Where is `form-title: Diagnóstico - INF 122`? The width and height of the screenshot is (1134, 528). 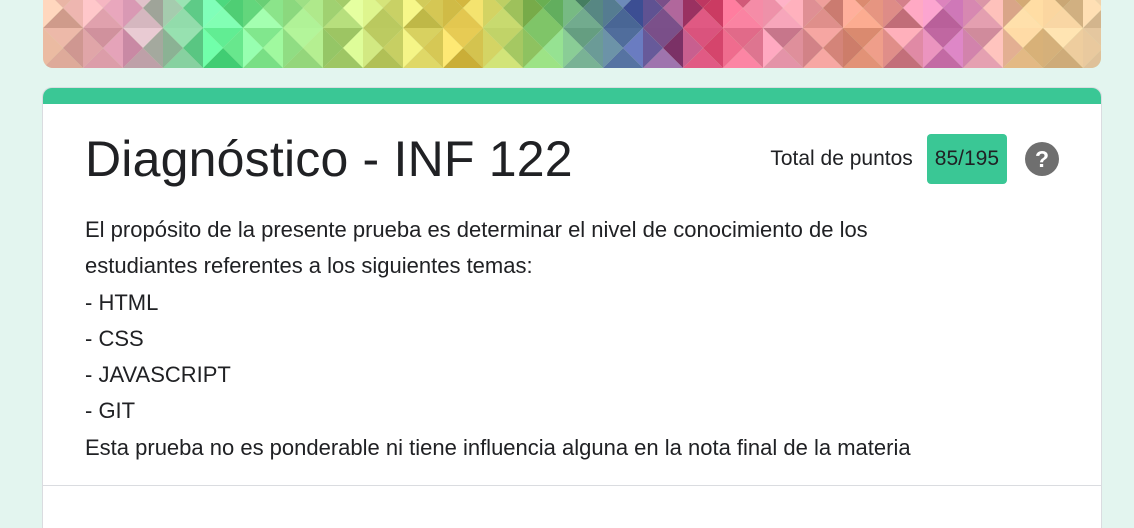 form-title: Diagnóstico - INF 122 is located at coordinates (329, 159).